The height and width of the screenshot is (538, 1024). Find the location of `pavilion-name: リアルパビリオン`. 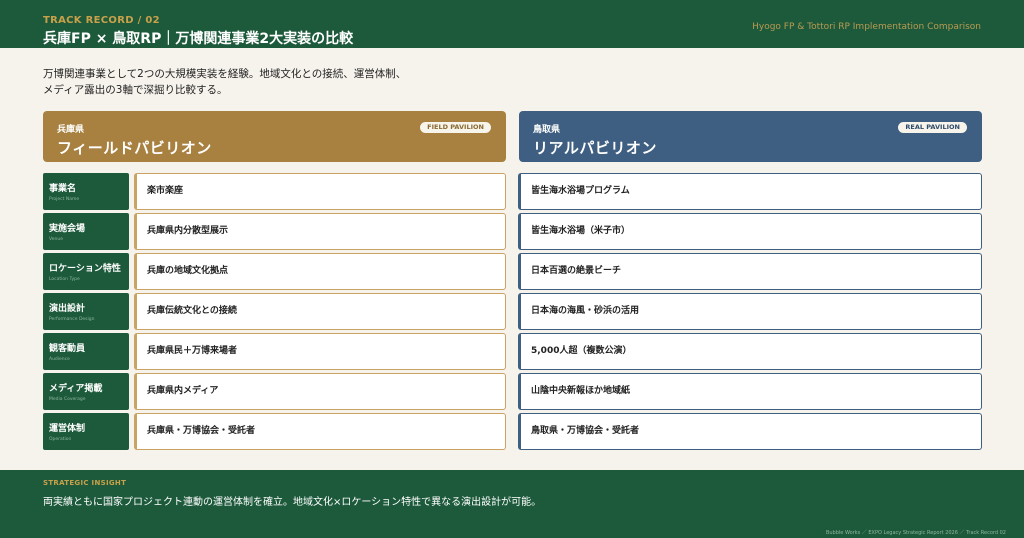

pavilion-name: リアルパビリオン is located at coordinates (595, 148).